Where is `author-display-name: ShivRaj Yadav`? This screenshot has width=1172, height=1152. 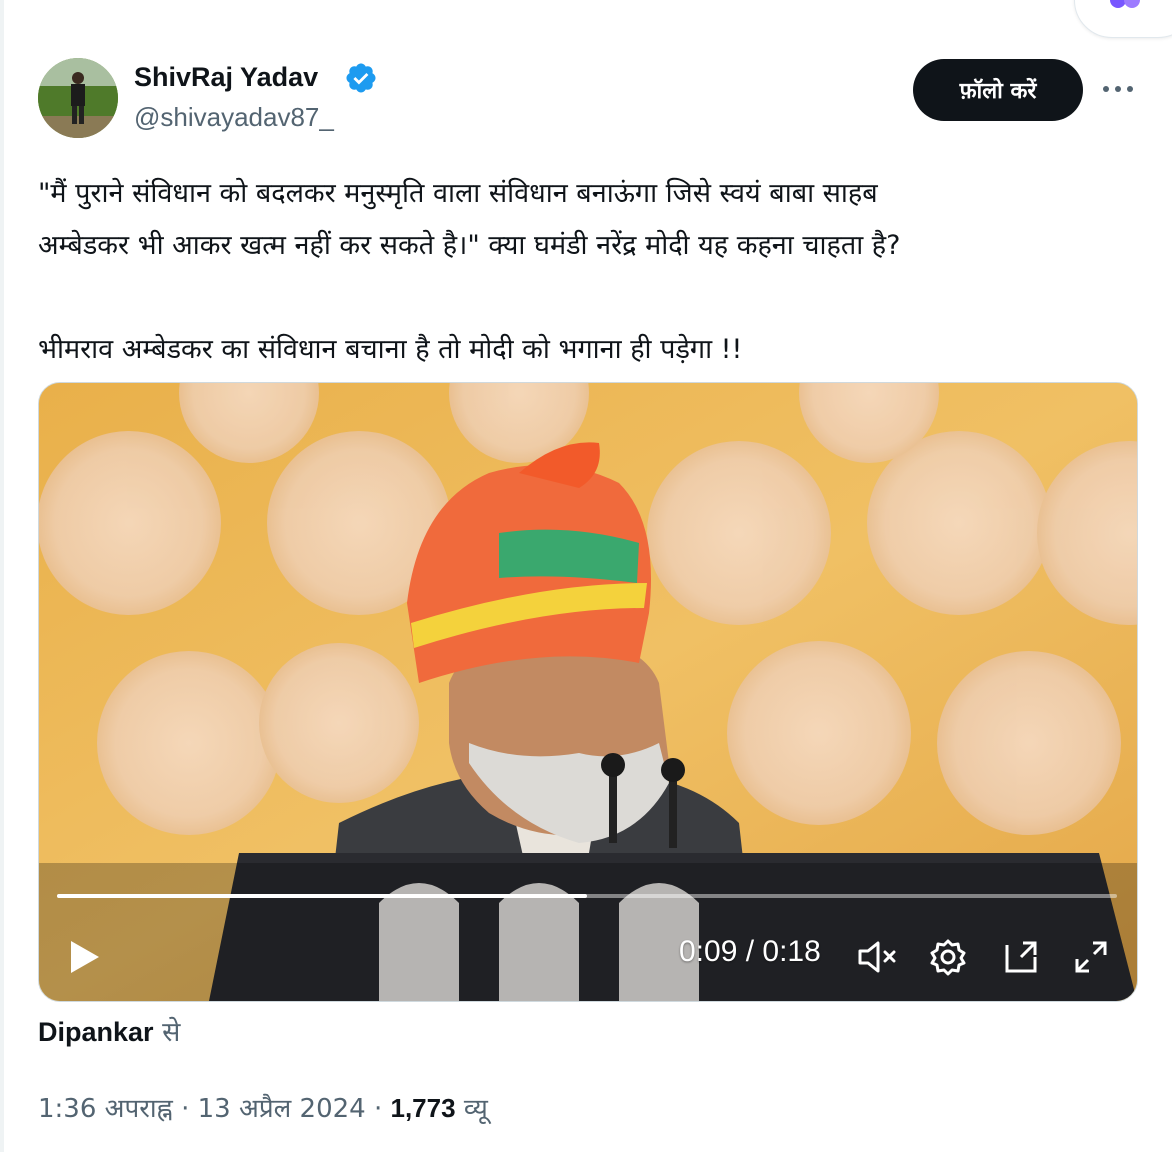
author-display-name: ShivRaj Yadav is located at coordinates (226, 77).